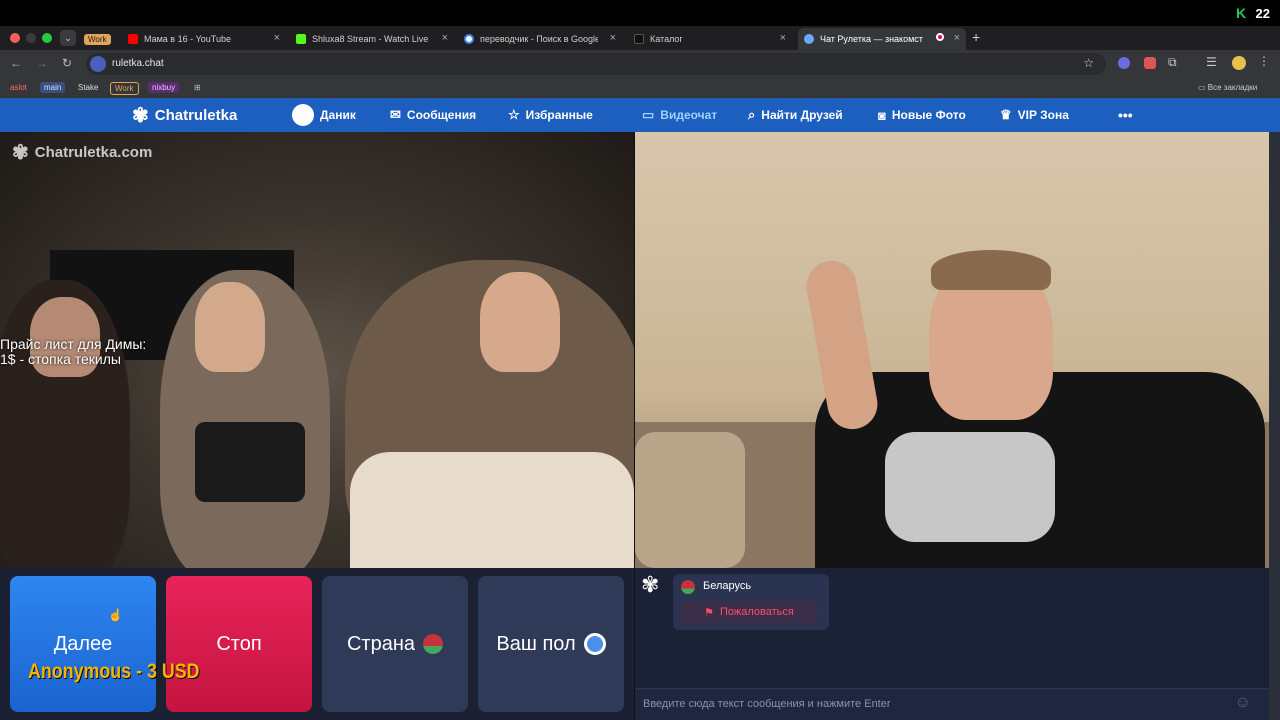 The image size is (1280, 720). Describe the element at coordinates (1264, 61) in the screenshot. I see `menu-kebab-icon: ⋮` at that location.